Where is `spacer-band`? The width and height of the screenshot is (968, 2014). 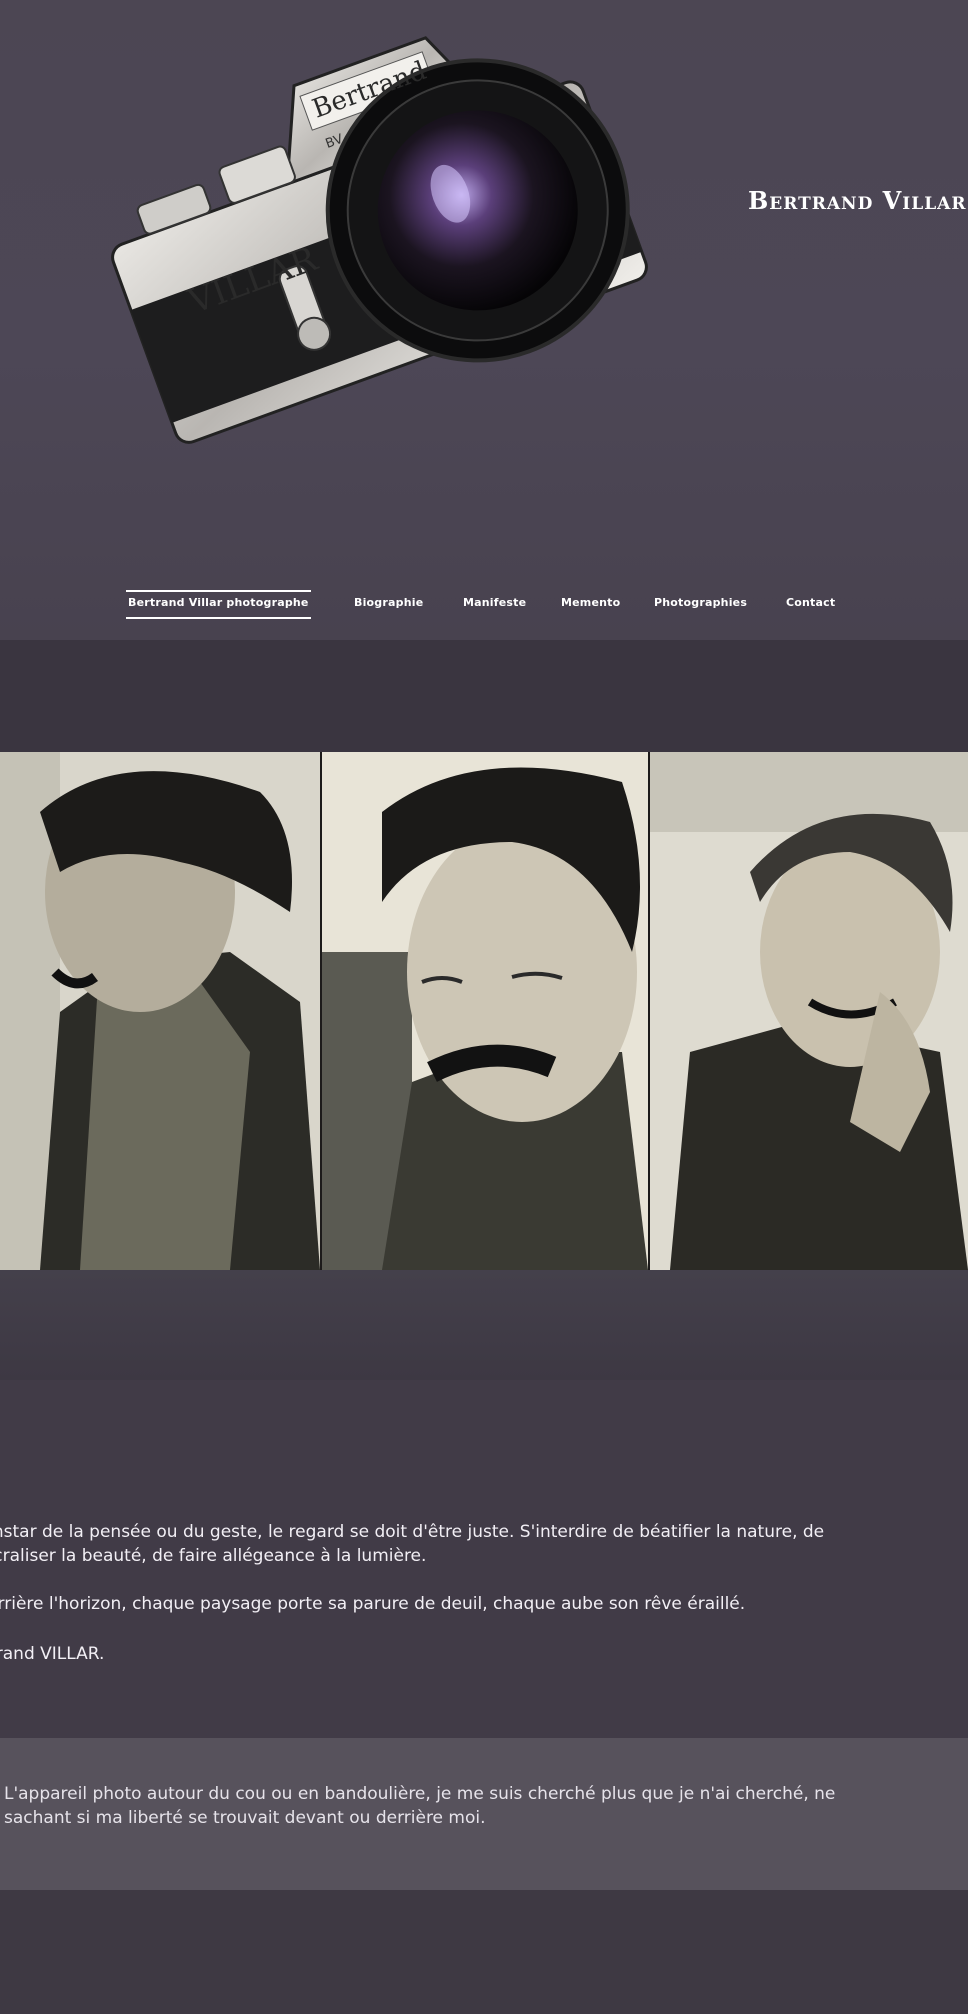 spacer-band is located at coordinates (484, 696).